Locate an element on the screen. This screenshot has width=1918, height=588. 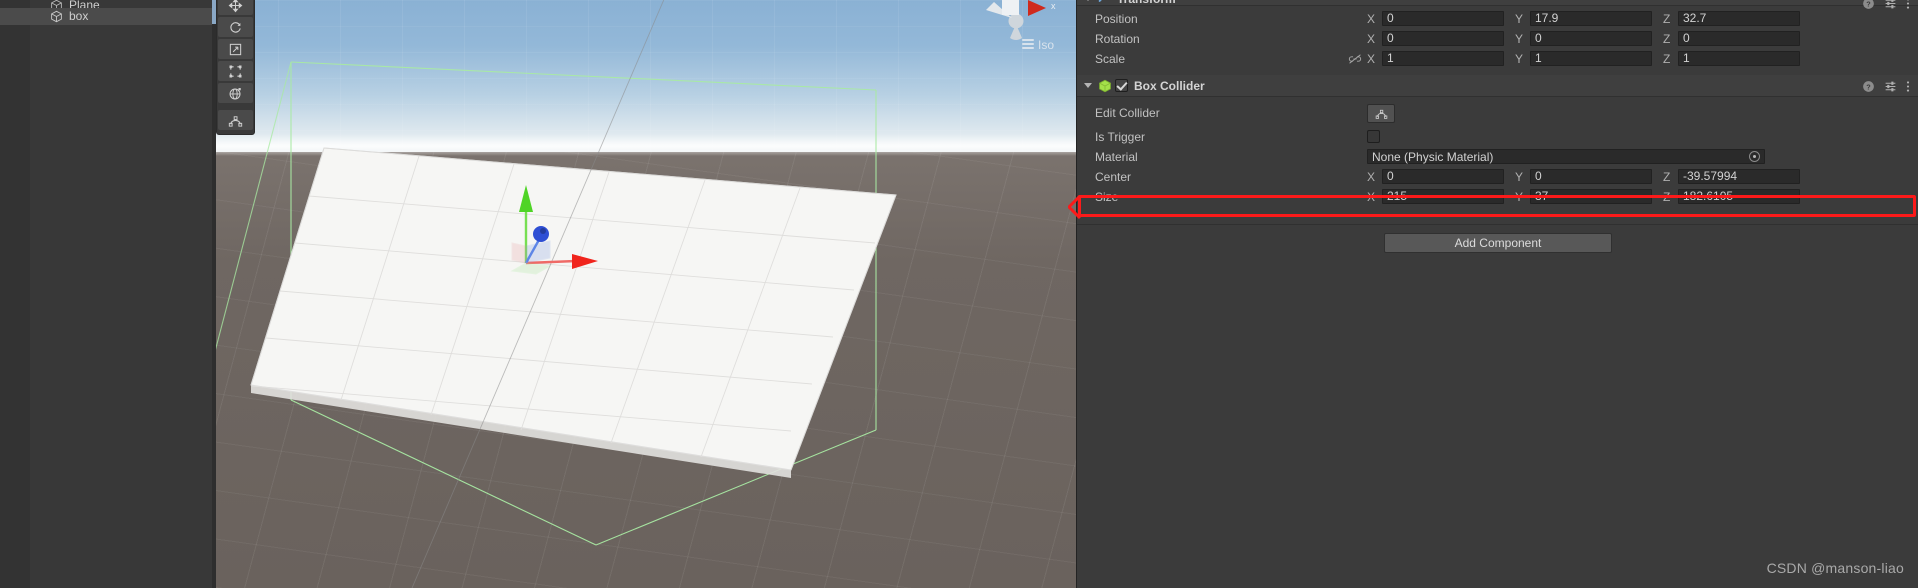
move-tool-button is located at coordinates (235, 7).